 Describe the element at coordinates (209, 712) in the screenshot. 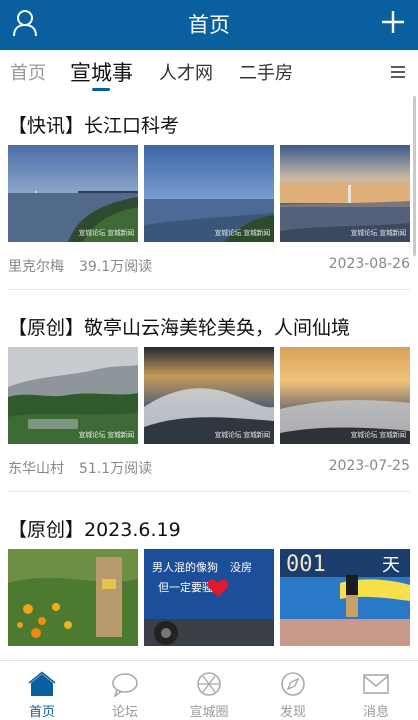

I see `nav-label: 宣城圈` at that location.